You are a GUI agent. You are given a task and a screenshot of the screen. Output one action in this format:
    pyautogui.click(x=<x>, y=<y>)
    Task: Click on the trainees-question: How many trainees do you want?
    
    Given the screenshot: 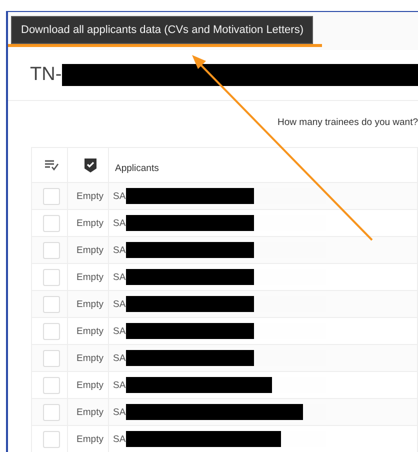 What is the action you would take?
    pyautogui.click(x=348, y=123)
    